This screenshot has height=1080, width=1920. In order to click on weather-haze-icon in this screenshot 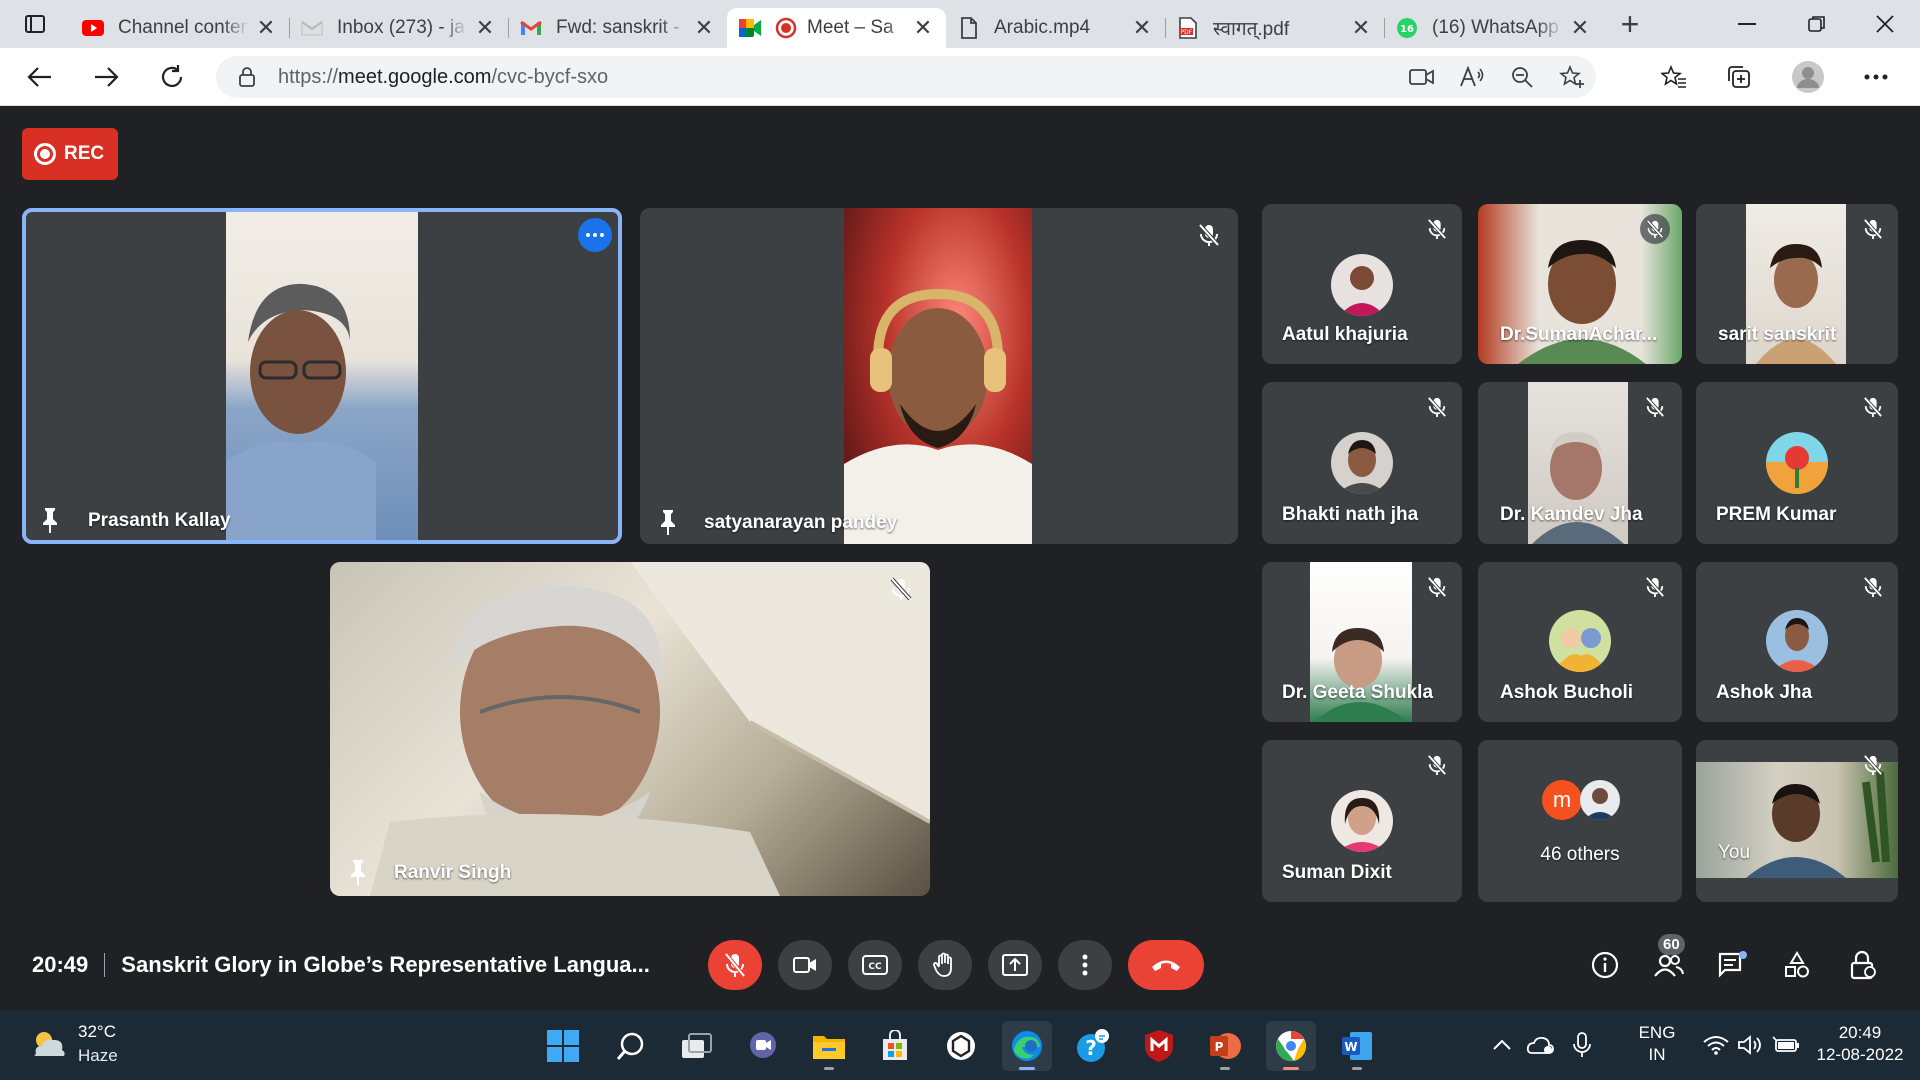, I will do `click(49, 1044)`.